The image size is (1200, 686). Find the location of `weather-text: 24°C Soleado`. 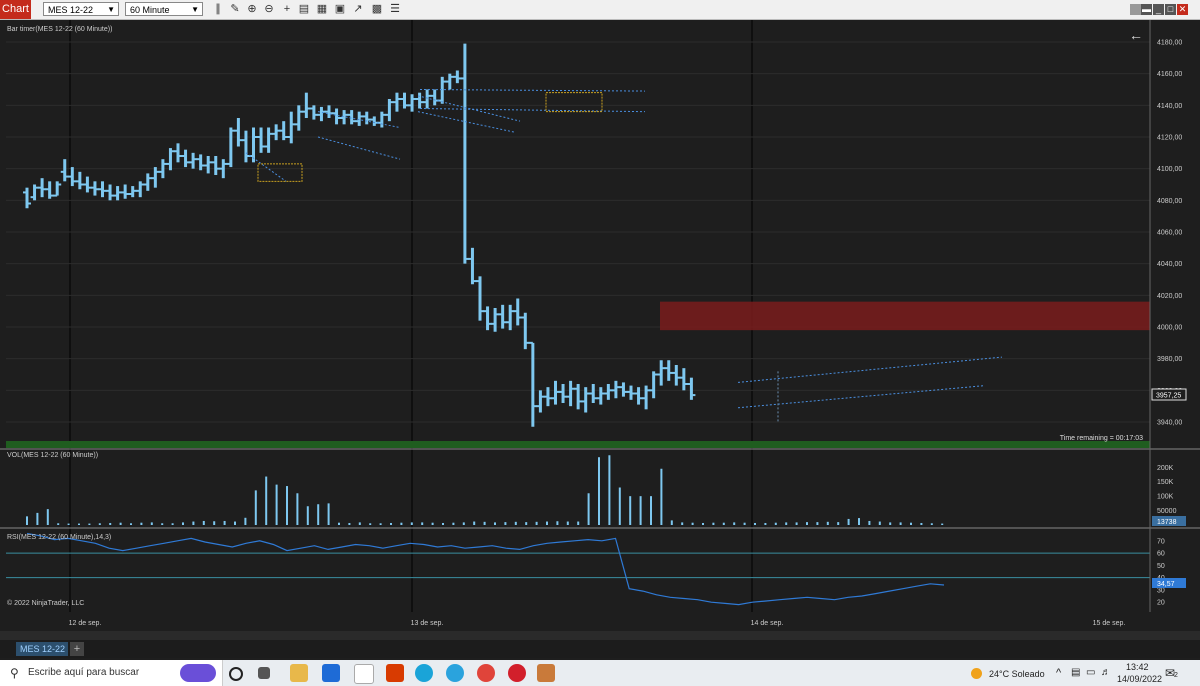

weather-text: 24°C Soleado is located at coordinates (1017, 674).